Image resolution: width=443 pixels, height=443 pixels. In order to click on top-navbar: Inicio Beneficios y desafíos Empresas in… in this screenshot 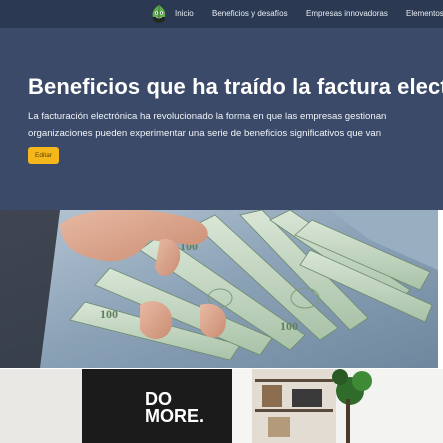, I will do `click(221, 14)`.